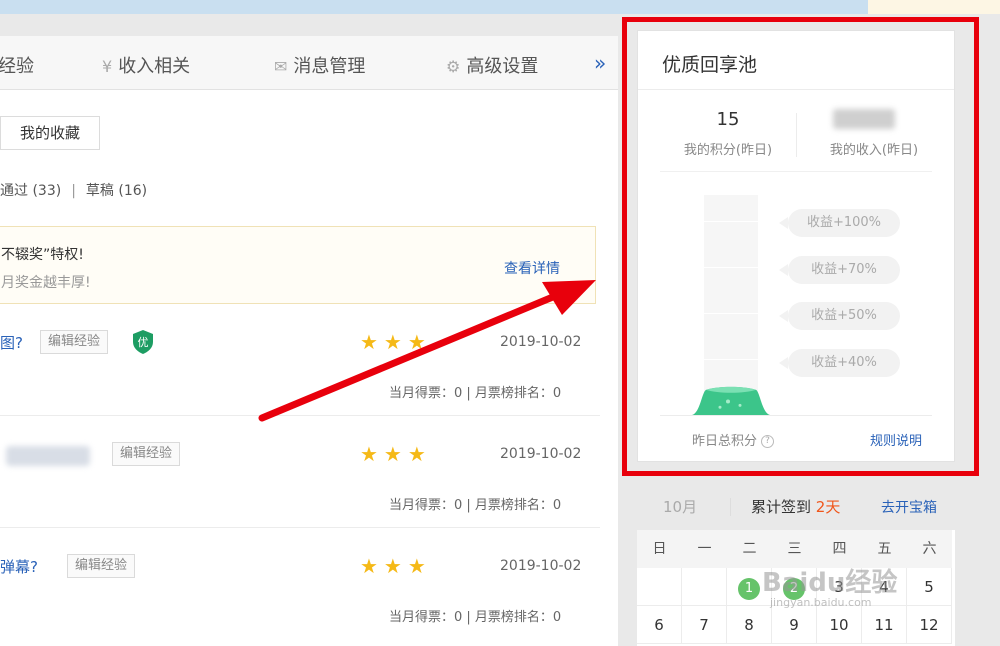 This screenshot has width=1000, height=646. I want to click on top-chip, so click(934, 7).